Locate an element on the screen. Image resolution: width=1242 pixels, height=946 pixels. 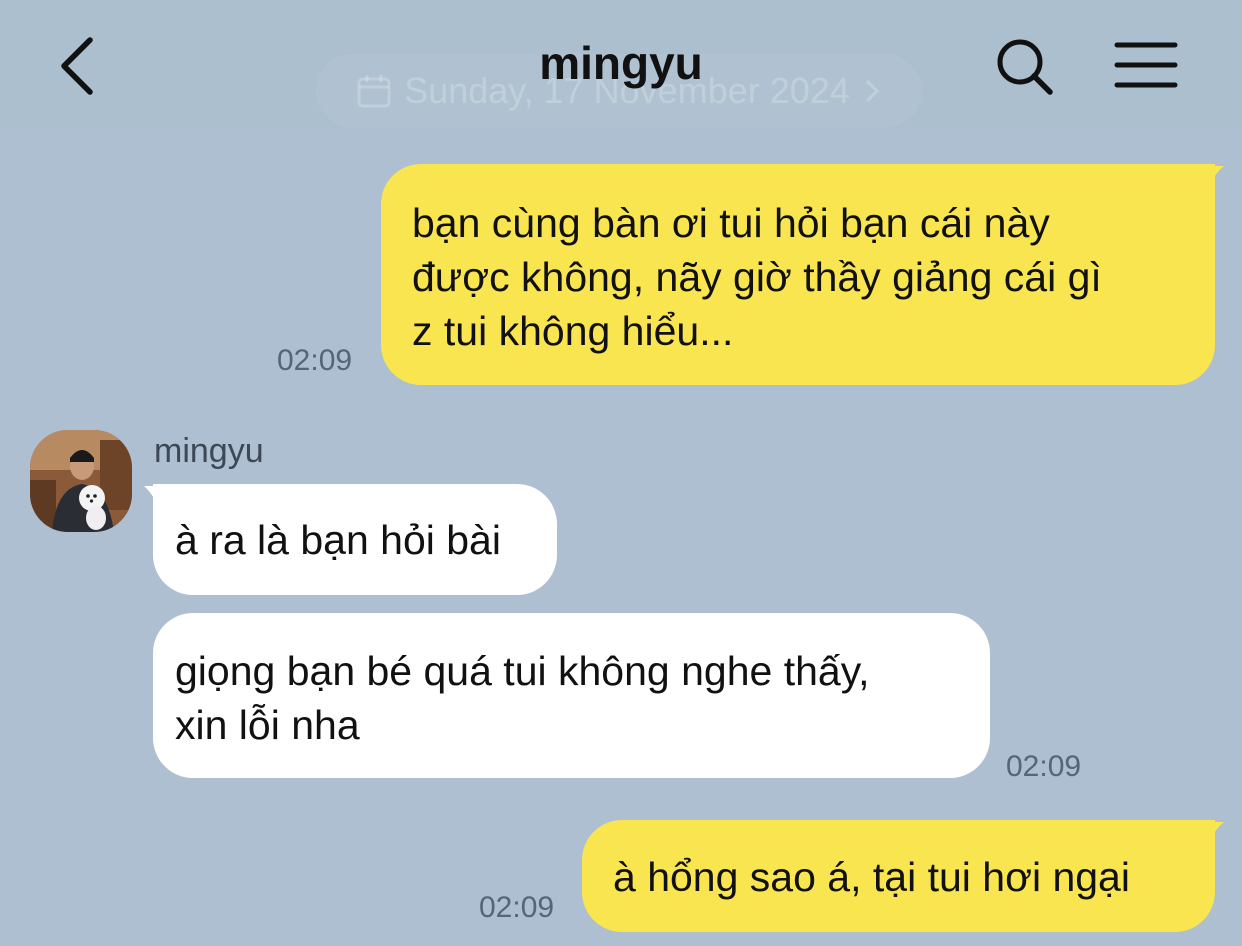
avatar-photo is located at coordinates (81, 481).